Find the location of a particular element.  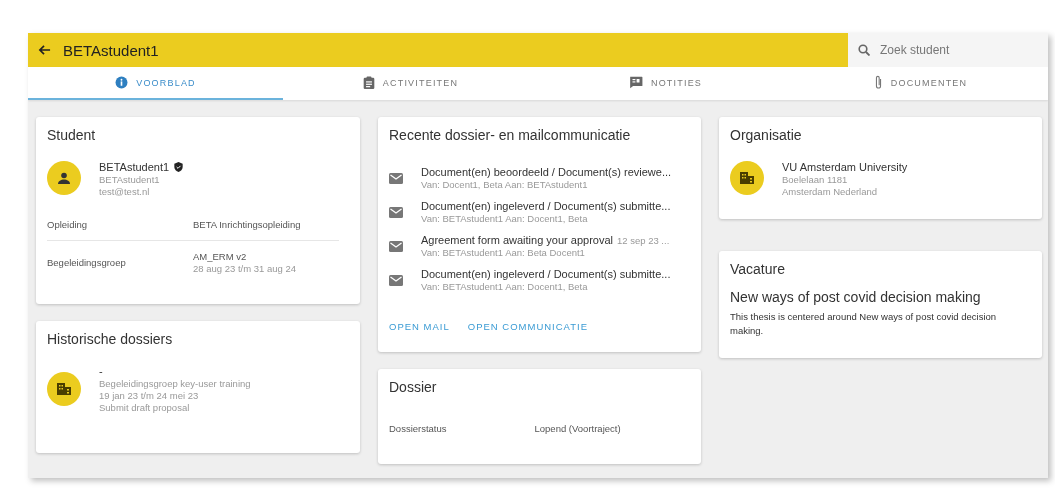

person-icon is located at coordinates (64, 178).